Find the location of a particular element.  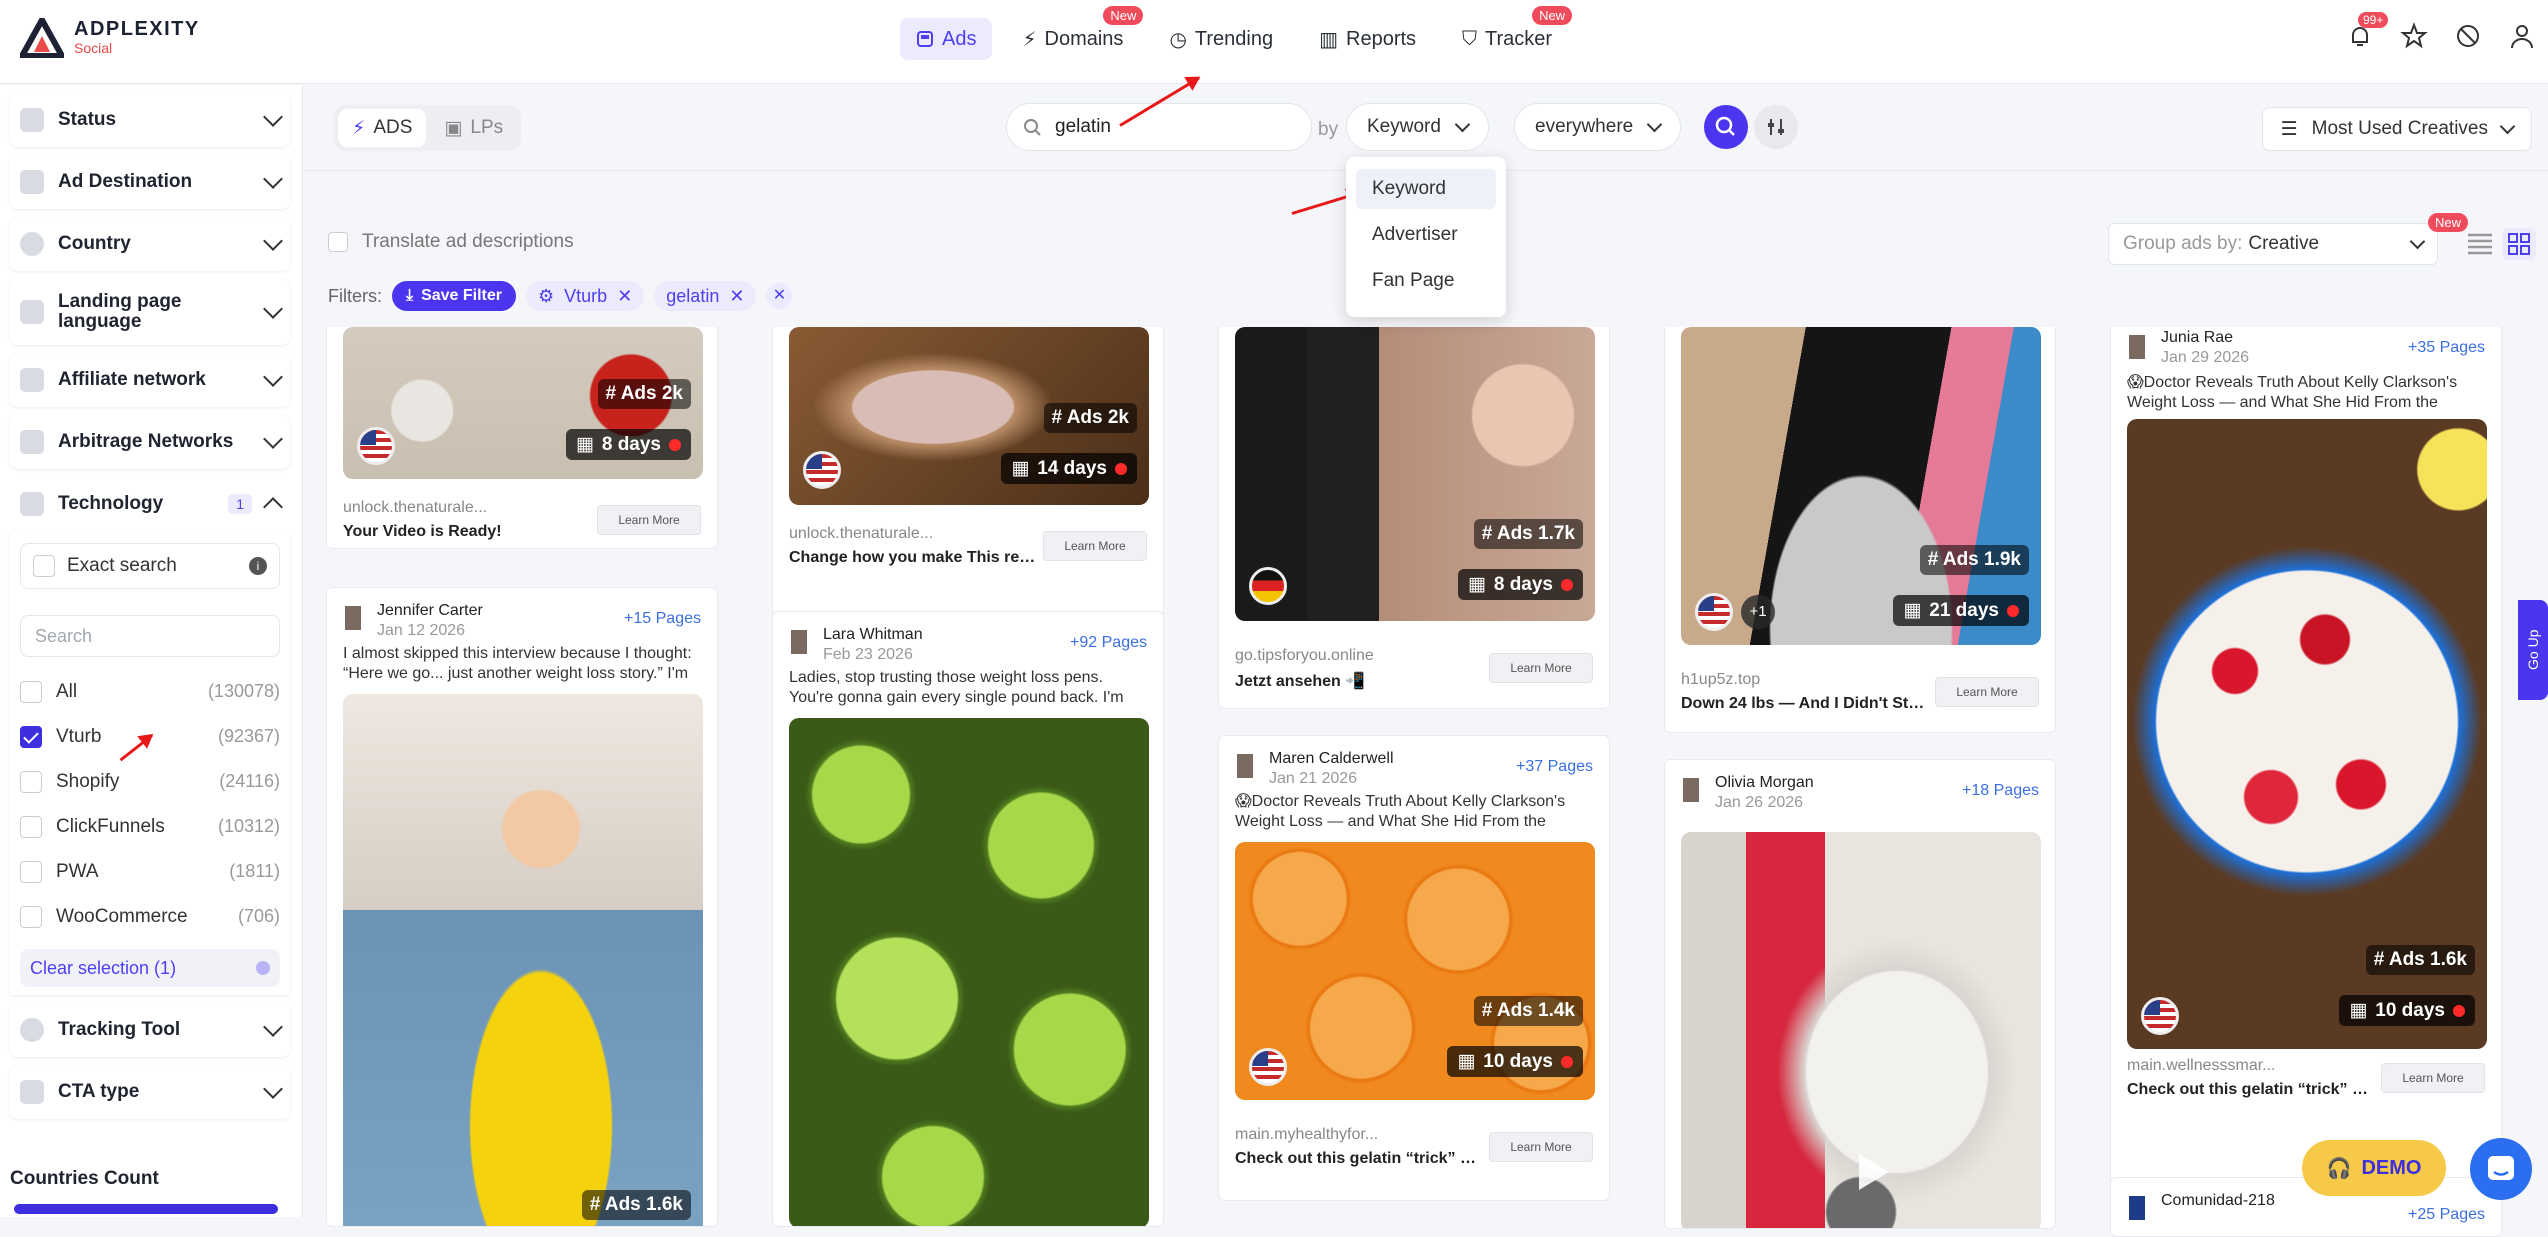

ad-card: Comunidad-218 +25 Pages is located at coordinates (2306, 1207).